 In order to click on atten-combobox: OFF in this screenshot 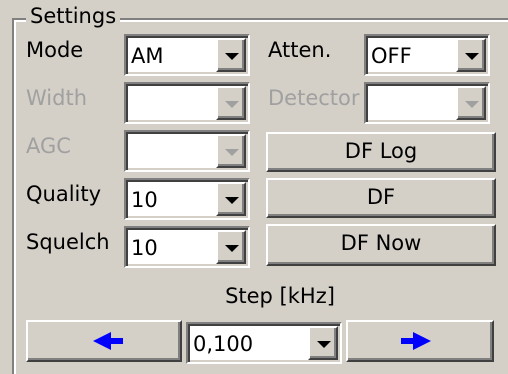, I will do `click(427, 55)`.